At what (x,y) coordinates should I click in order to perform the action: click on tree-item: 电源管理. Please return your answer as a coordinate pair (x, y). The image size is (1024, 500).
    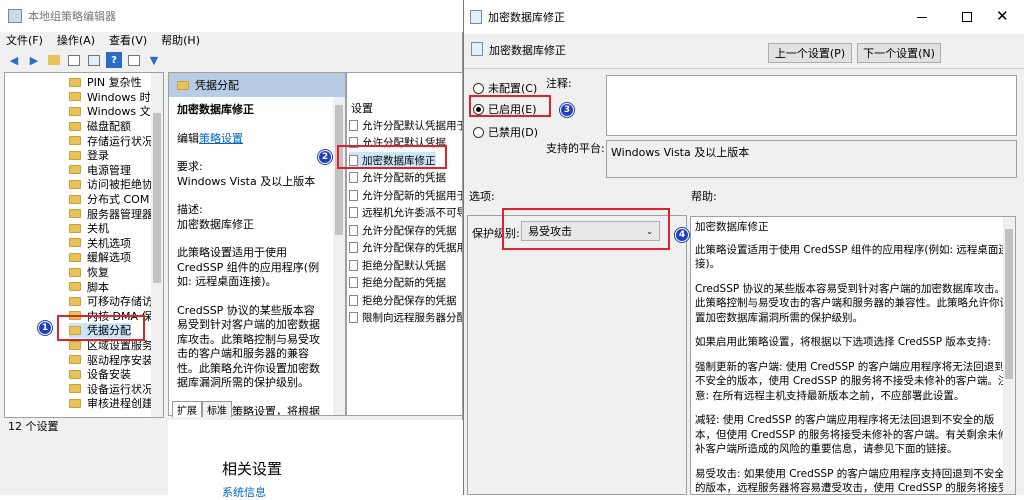
    Looking at the image, I should click on (100, 170).